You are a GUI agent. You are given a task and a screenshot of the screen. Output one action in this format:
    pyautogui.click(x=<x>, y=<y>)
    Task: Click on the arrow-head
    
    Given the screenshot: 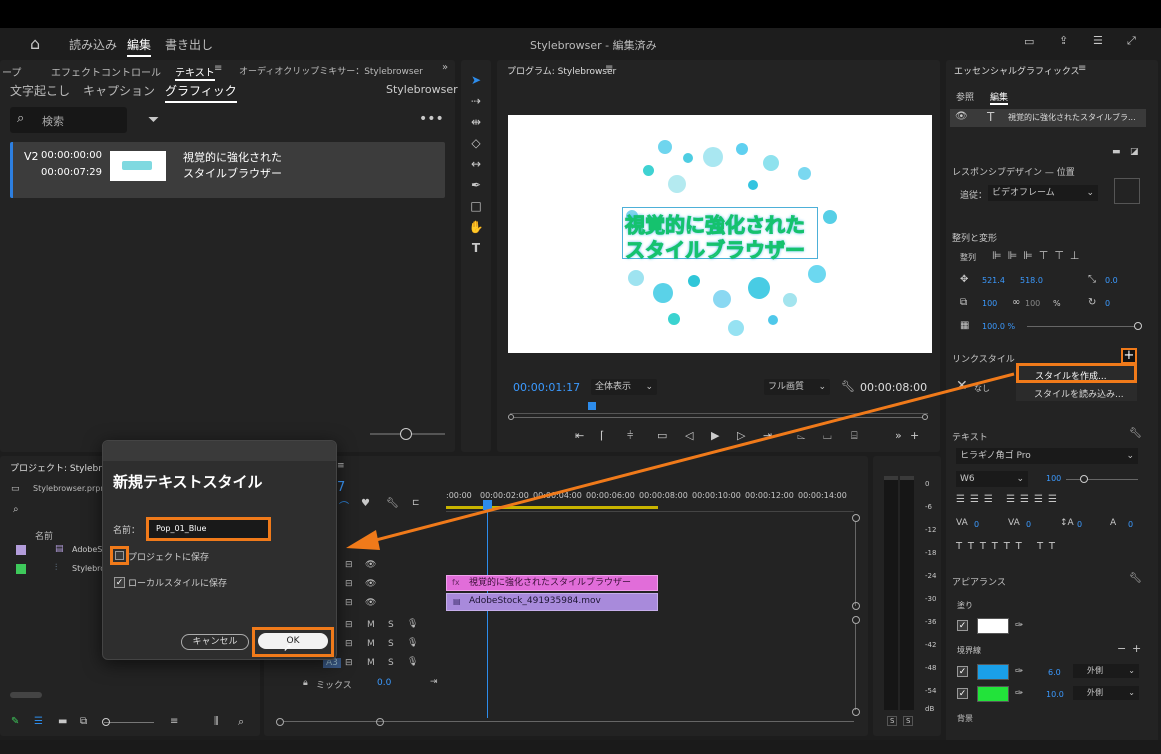 What is the action you would take?
    pyautogui.click(x=363, y=540)
    